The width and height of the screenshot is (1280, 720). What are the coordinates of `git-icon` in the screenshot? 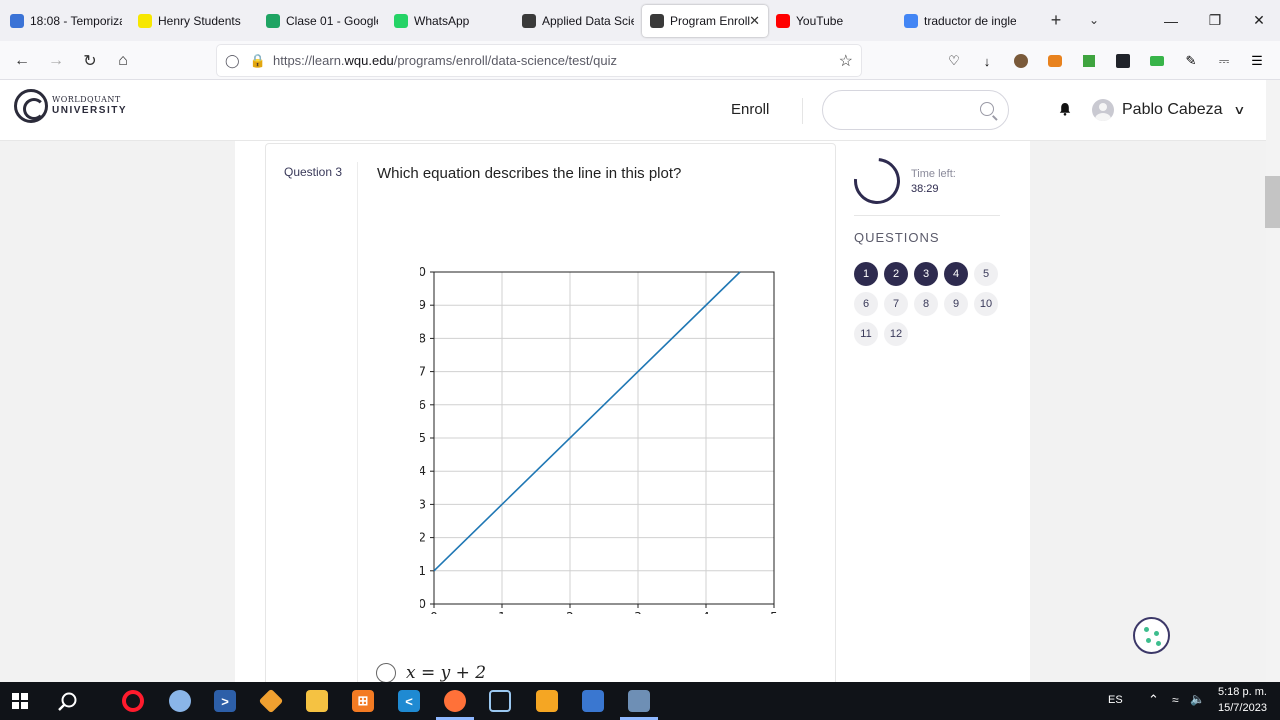 It's located at (271, 701).